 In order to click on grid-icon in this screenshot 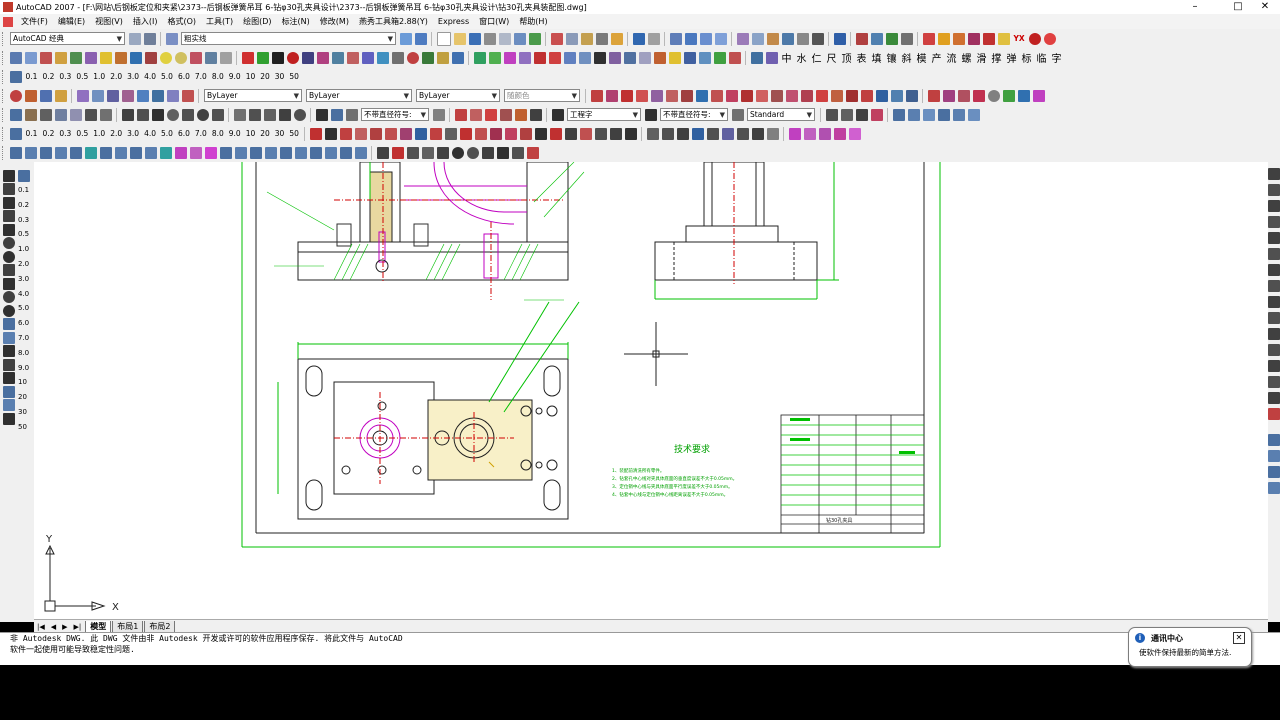, I will do `click(15, 114)`.